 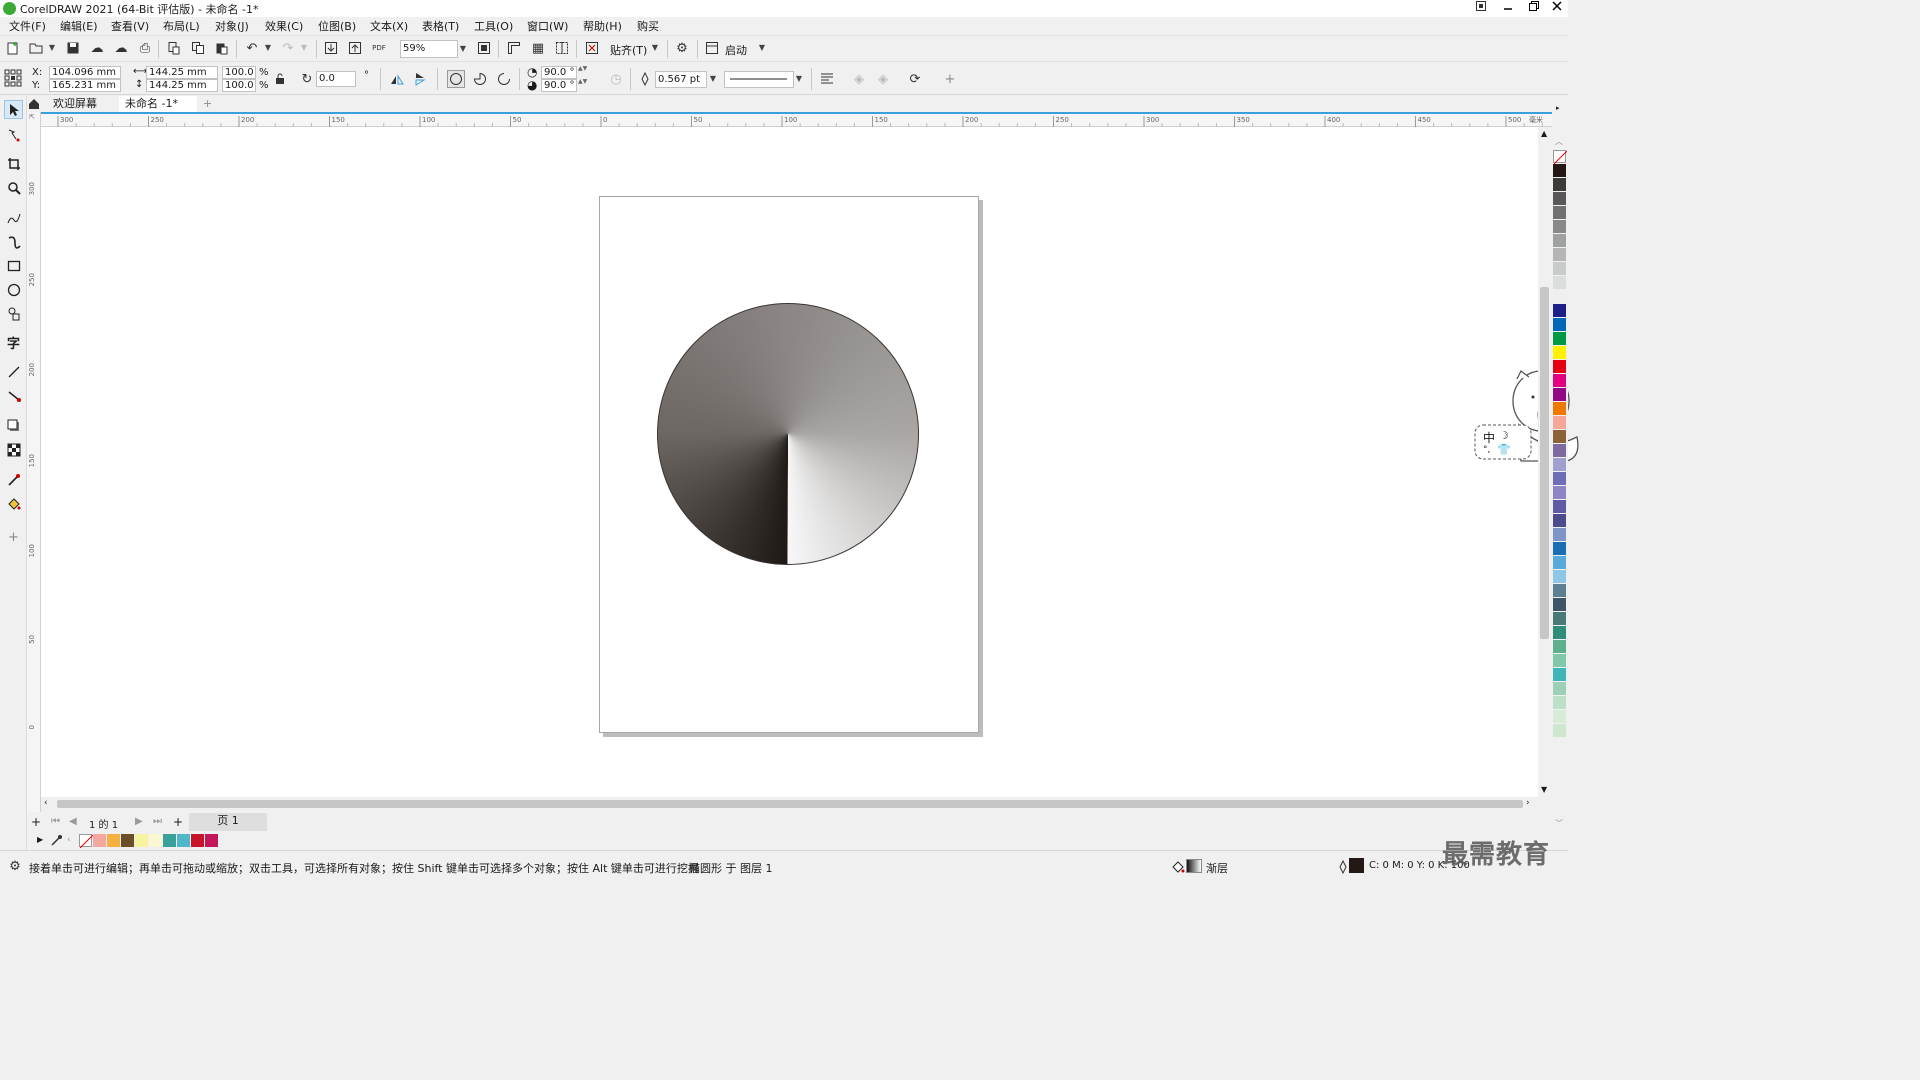 I want to click on end-angle-spinner: ▲▼, so click(x=582, y=81).